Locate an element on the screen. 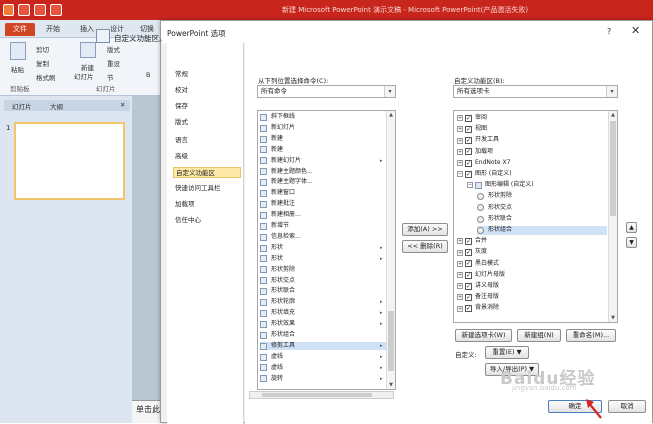 The image size is (653, 424). bold-button: B is located at coordinates (148, 75).